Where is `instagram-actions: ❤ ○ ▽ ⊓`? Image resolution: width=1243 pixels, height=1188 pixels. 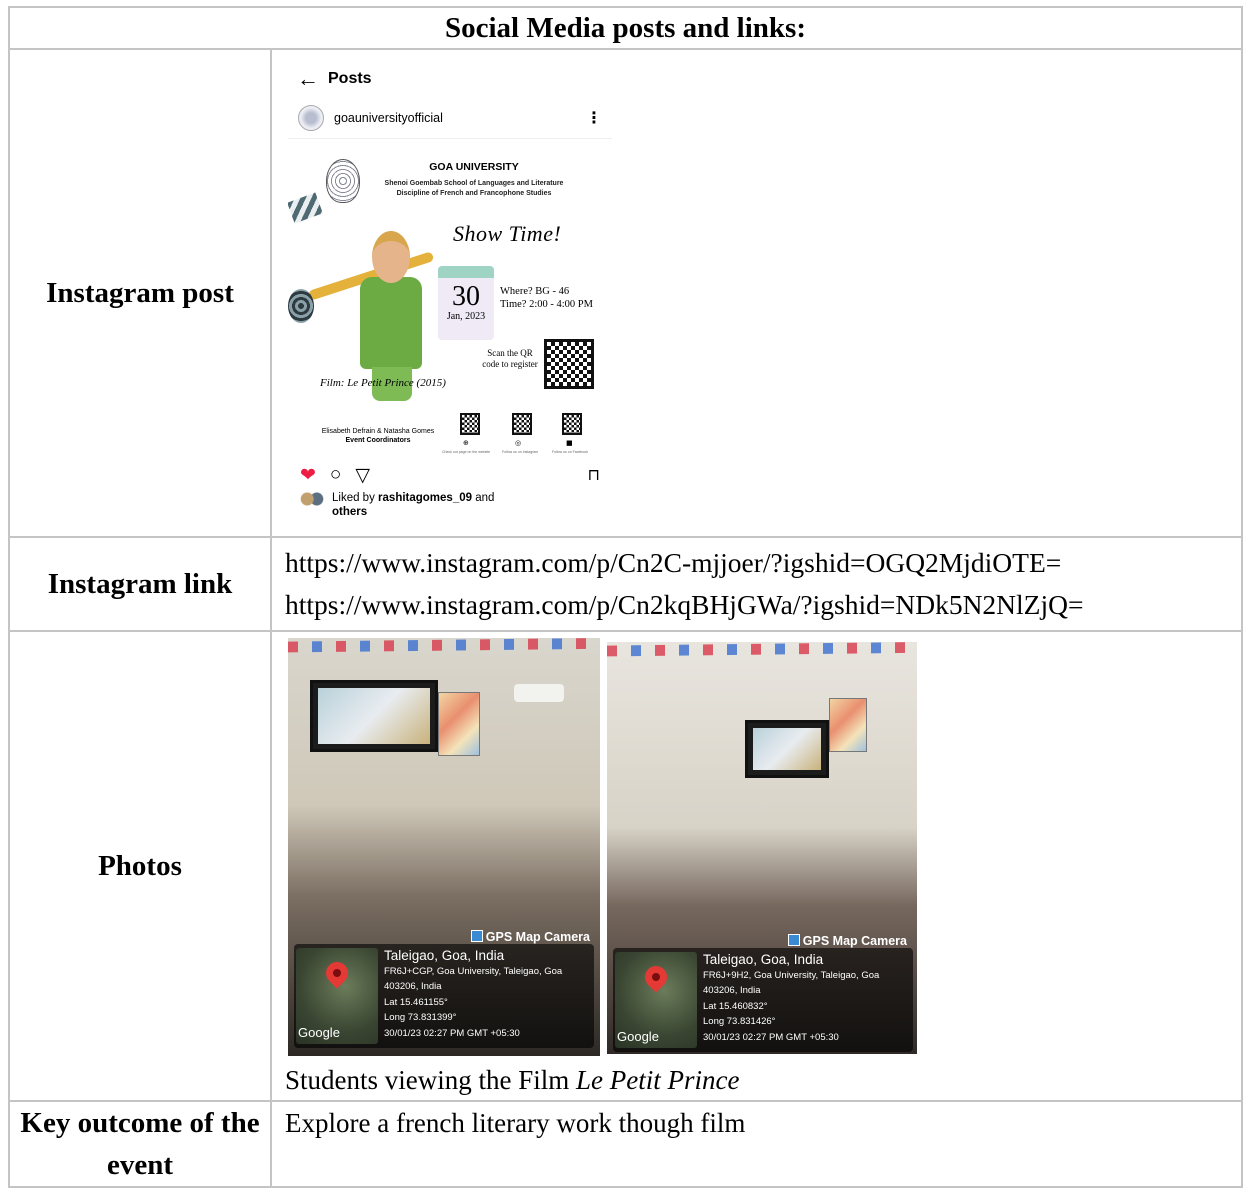 instagram-actions: ❤ ○ ▽ ⊓ is located at coordinates (450, 475).